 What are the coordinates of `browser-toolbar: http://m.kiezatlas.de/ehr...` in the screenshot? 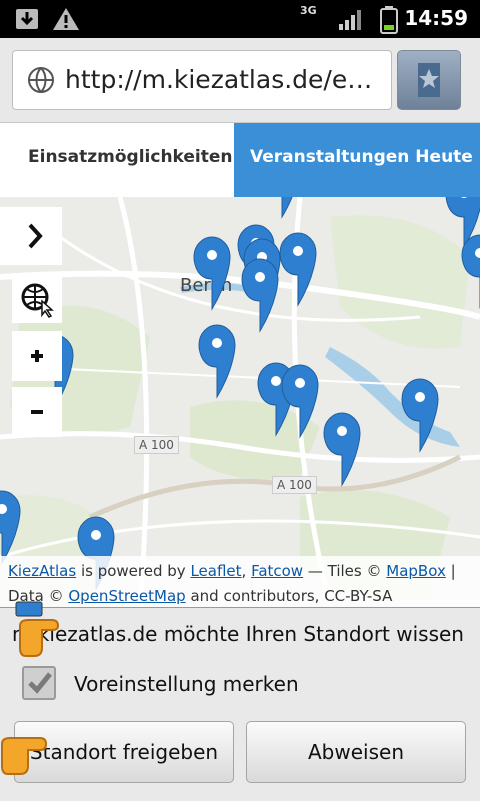 It's located at (240, 80).